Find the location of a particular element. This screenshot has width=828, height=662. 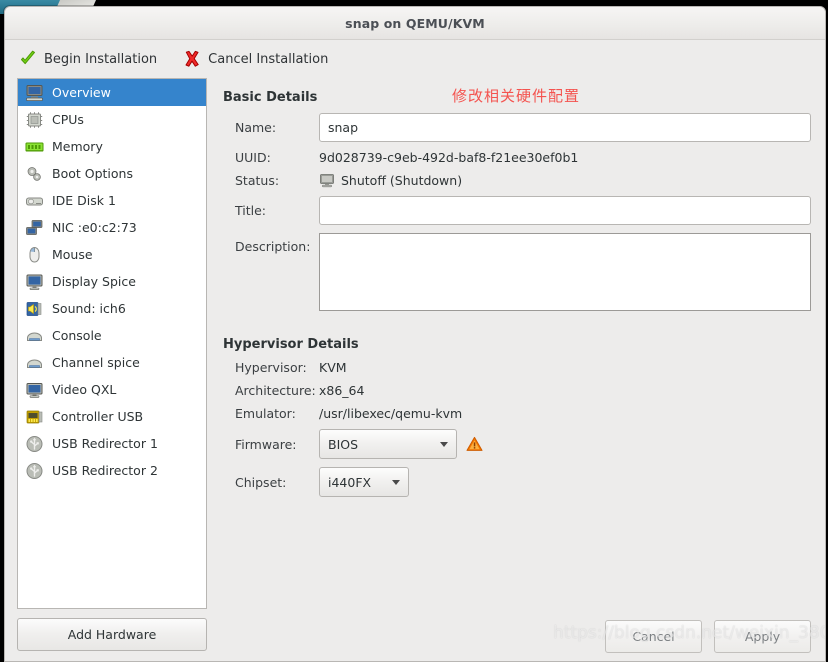

sidebar-item-label: Display Spice is located at coordinates (94, 281).